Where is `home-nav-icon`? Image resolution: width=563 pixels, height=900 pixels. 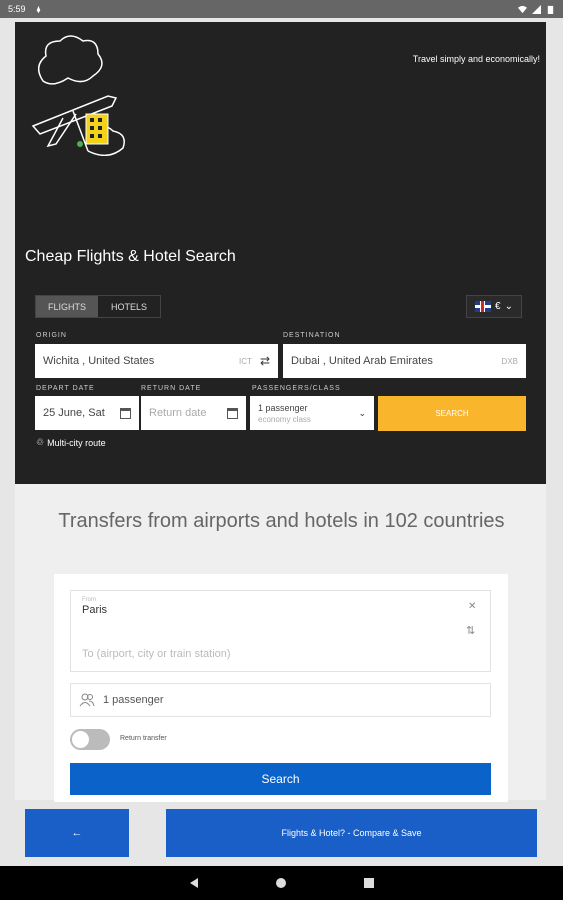 home-nav-icon is located at coordinates (280, 883).